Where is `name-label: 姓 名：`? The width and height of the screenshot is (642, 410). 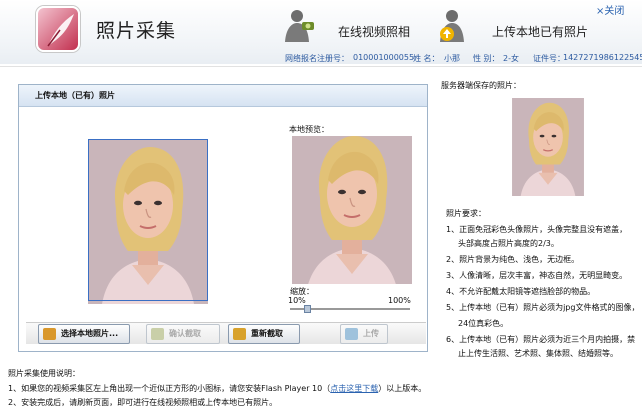
name-label: 姓 名： is located at coordinates (426, 58).